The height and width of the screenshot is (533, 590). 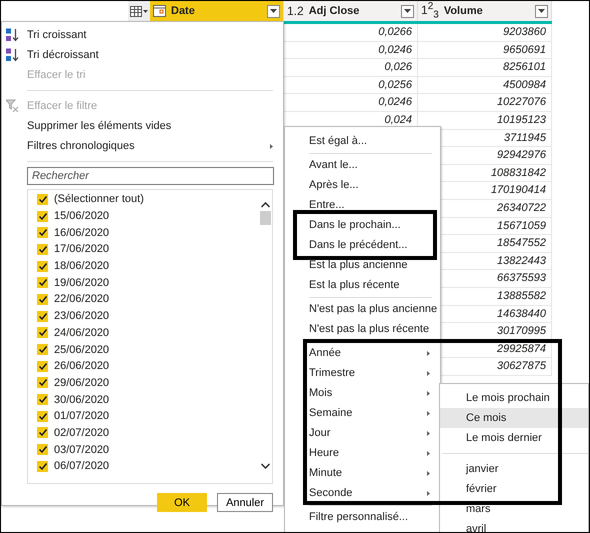 I want to click on table-cell: 10227076, so click(x=485, y=103).